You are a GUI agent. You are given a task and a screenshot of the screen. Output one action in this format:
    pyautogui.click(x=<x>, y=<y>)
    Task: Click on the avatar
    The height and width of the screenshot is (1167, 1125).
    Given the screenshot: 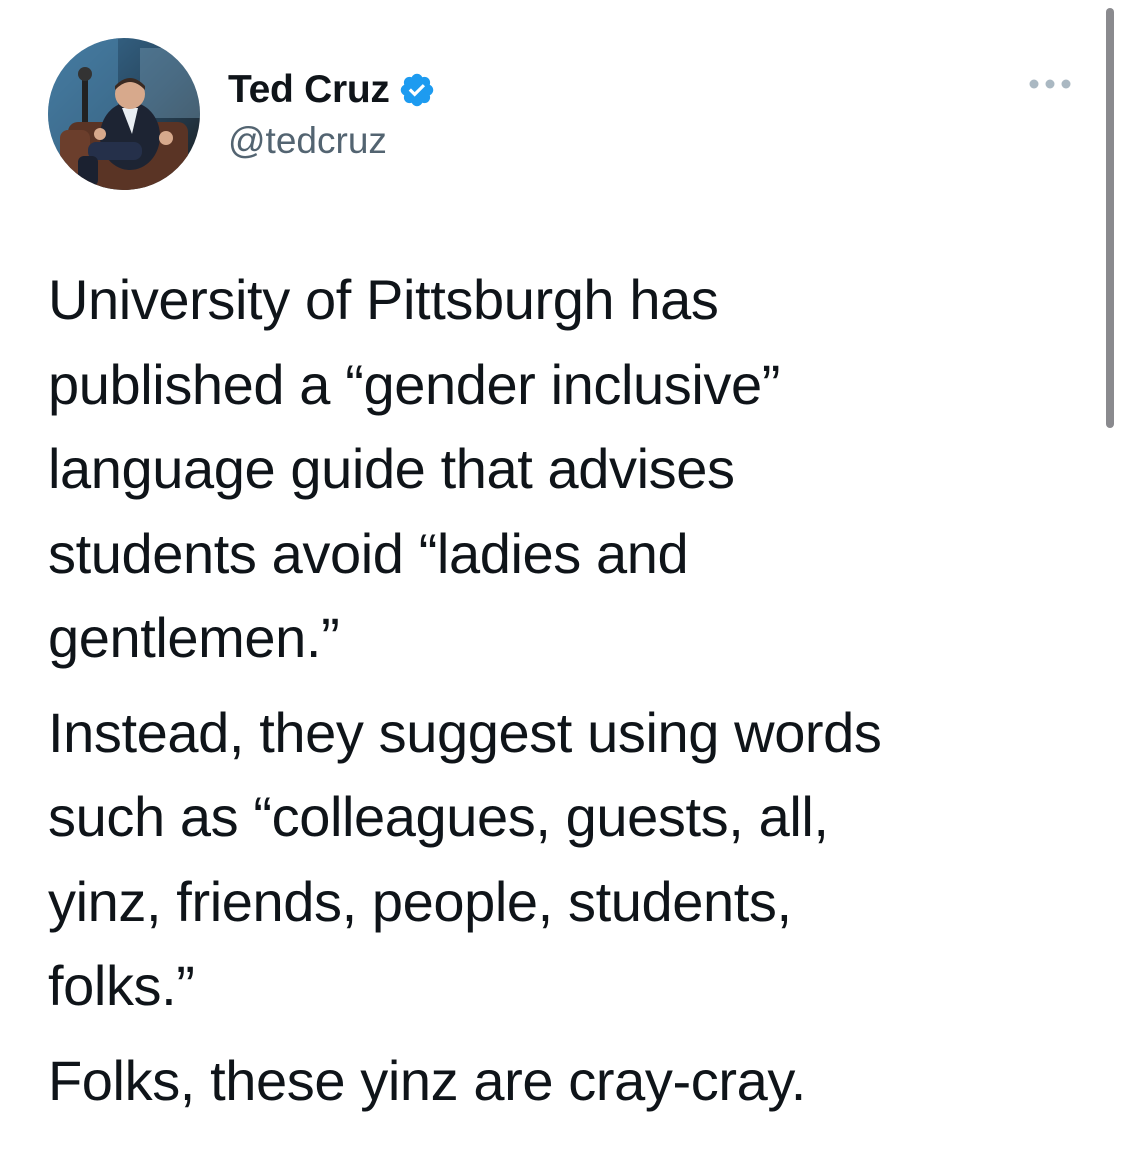 What is the action you would take?
    pyautogui.click(x=124, y=114)
    